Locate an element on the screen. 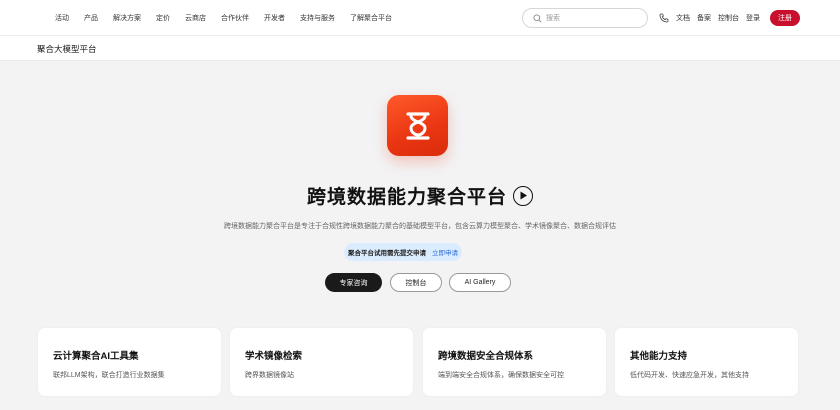  card-description: 低代码开发、快速应急开发，其他支持 is located at coordinates (689, 375).